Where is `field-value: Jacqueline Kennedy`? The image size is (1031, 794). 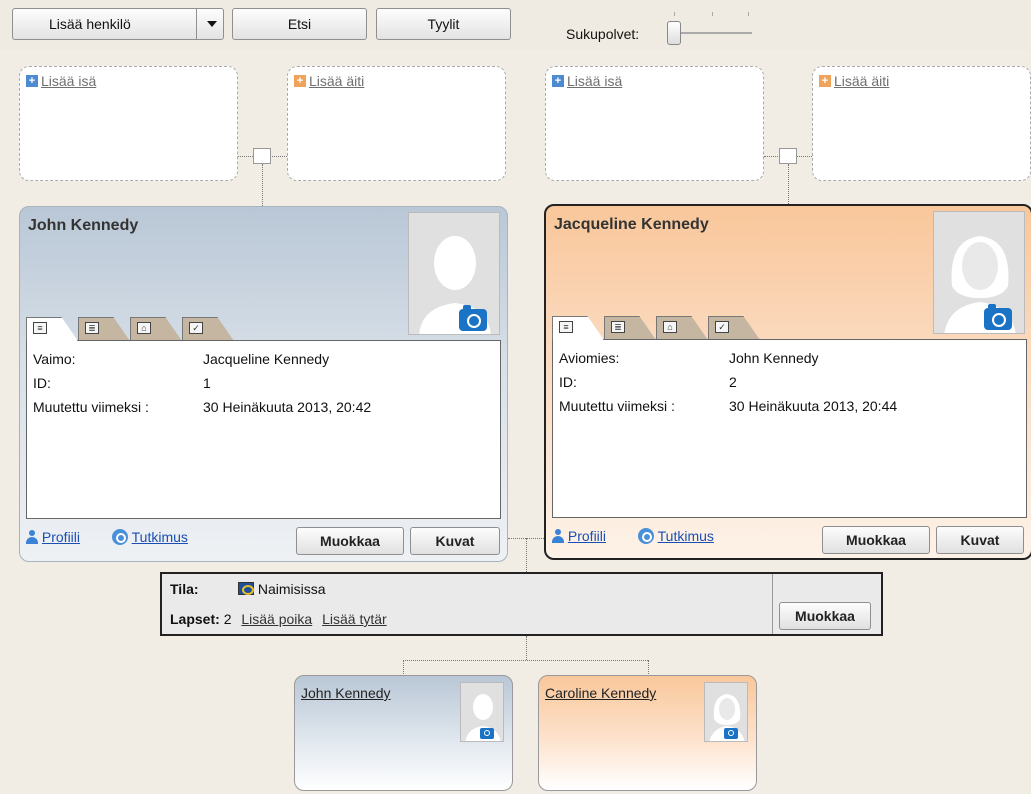
field-value: Jacqueline Kennedy is located at coordinates (266, 359).